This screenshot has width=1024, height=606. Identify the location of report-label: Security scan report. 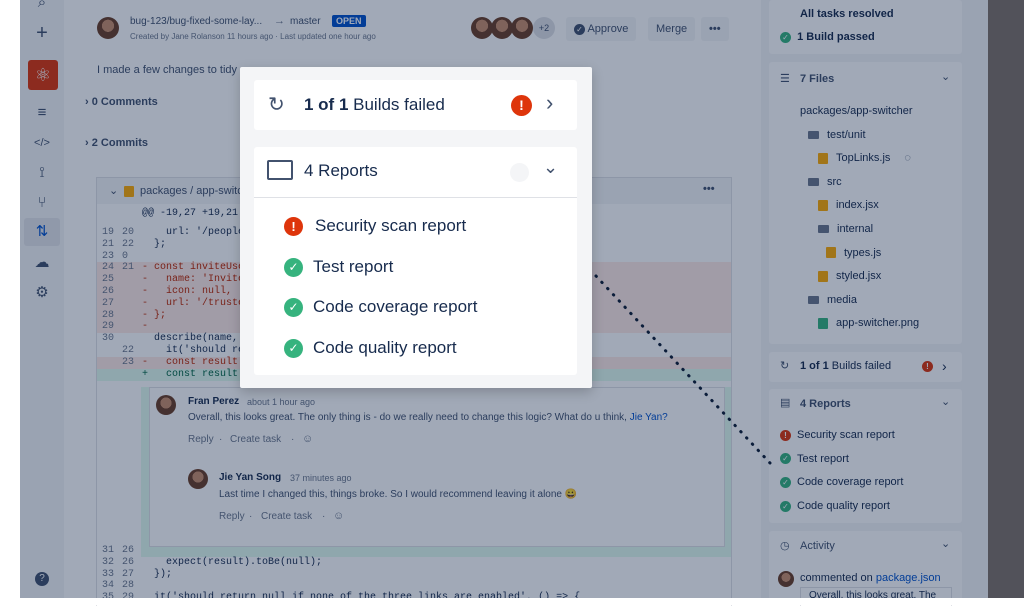
(391, 225).